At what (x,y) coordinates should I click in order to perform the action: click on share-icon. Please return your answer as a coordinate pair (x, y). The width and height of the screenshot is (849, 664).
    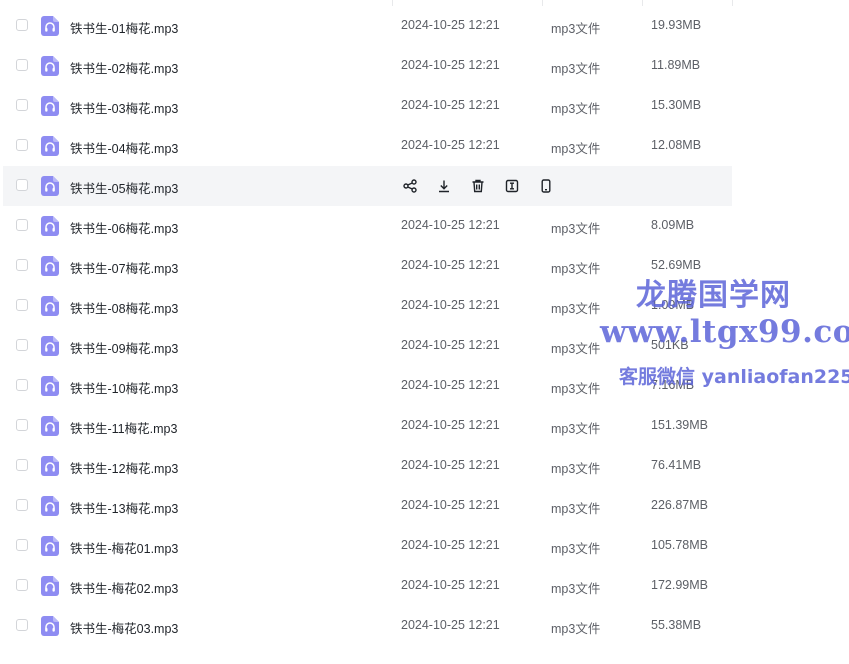
    Looking at the image, I should click on (410, 186).